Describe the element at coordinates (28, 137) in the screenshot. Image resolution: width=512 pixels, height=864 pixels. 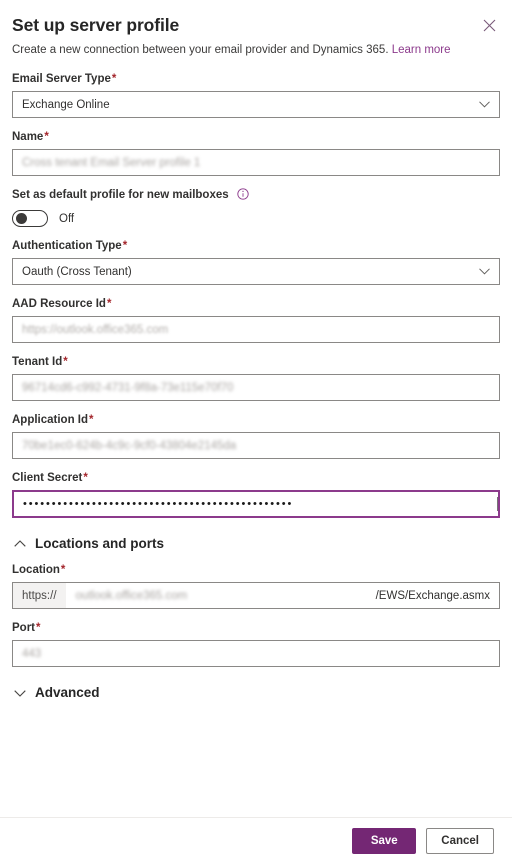
I see `label-text: Name` at that location.